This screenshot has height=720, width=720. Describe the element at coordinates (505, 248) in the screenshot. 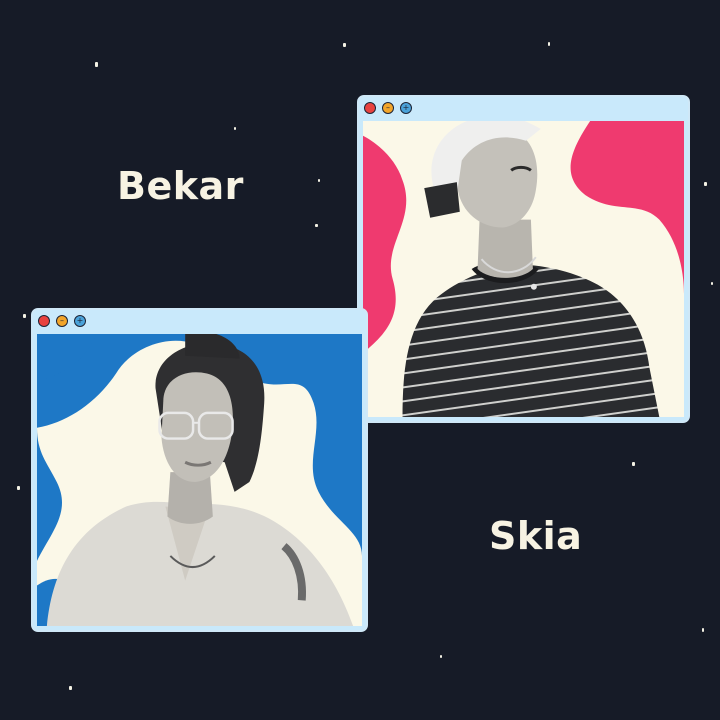

I see `neck` at that location.